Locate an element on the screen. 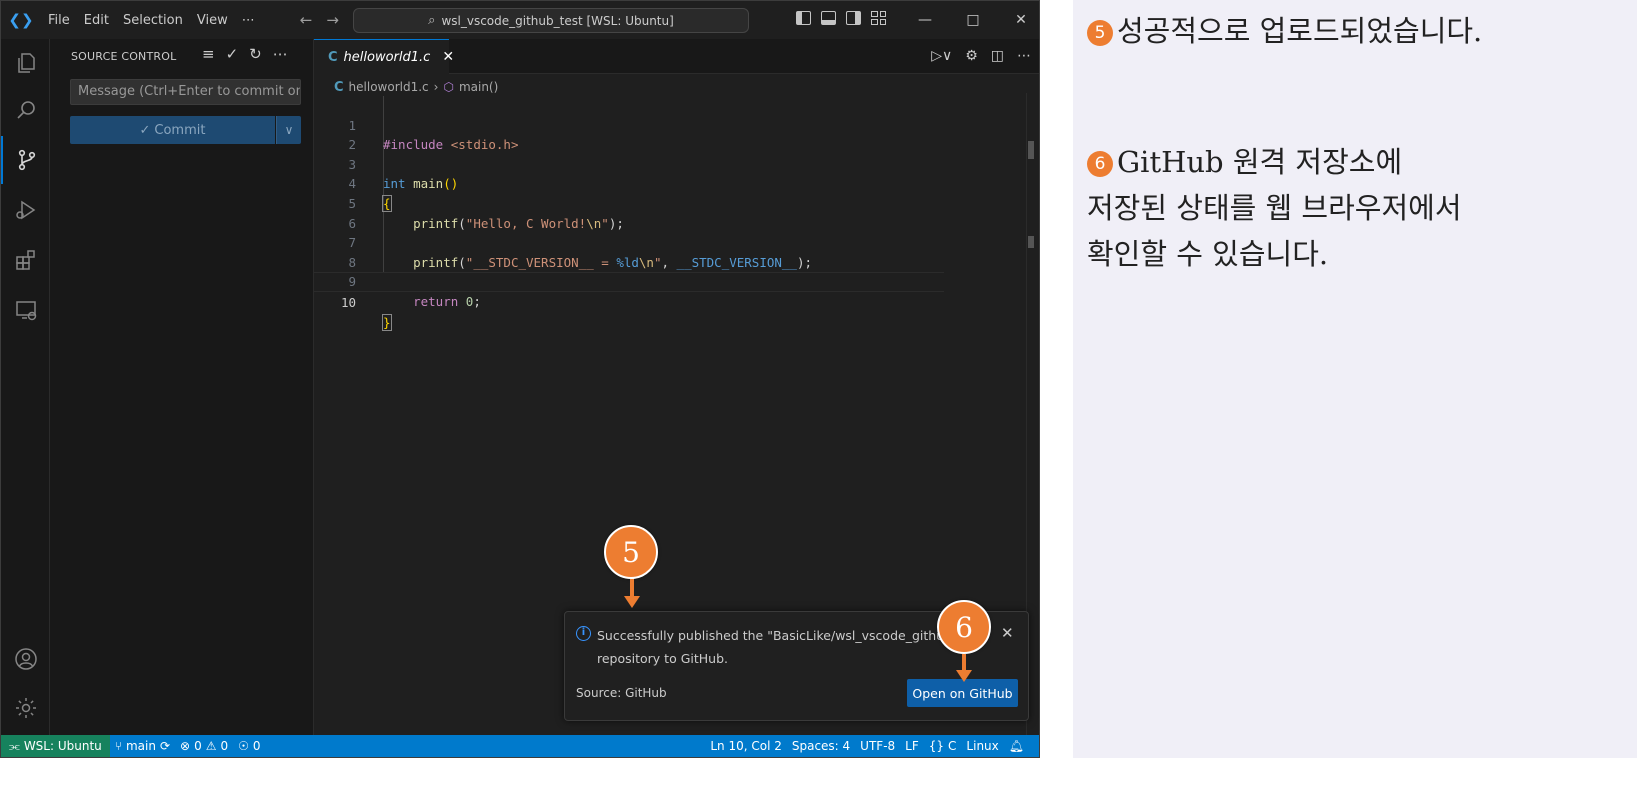  code-line: 6 is located at coordinates (634, 212).